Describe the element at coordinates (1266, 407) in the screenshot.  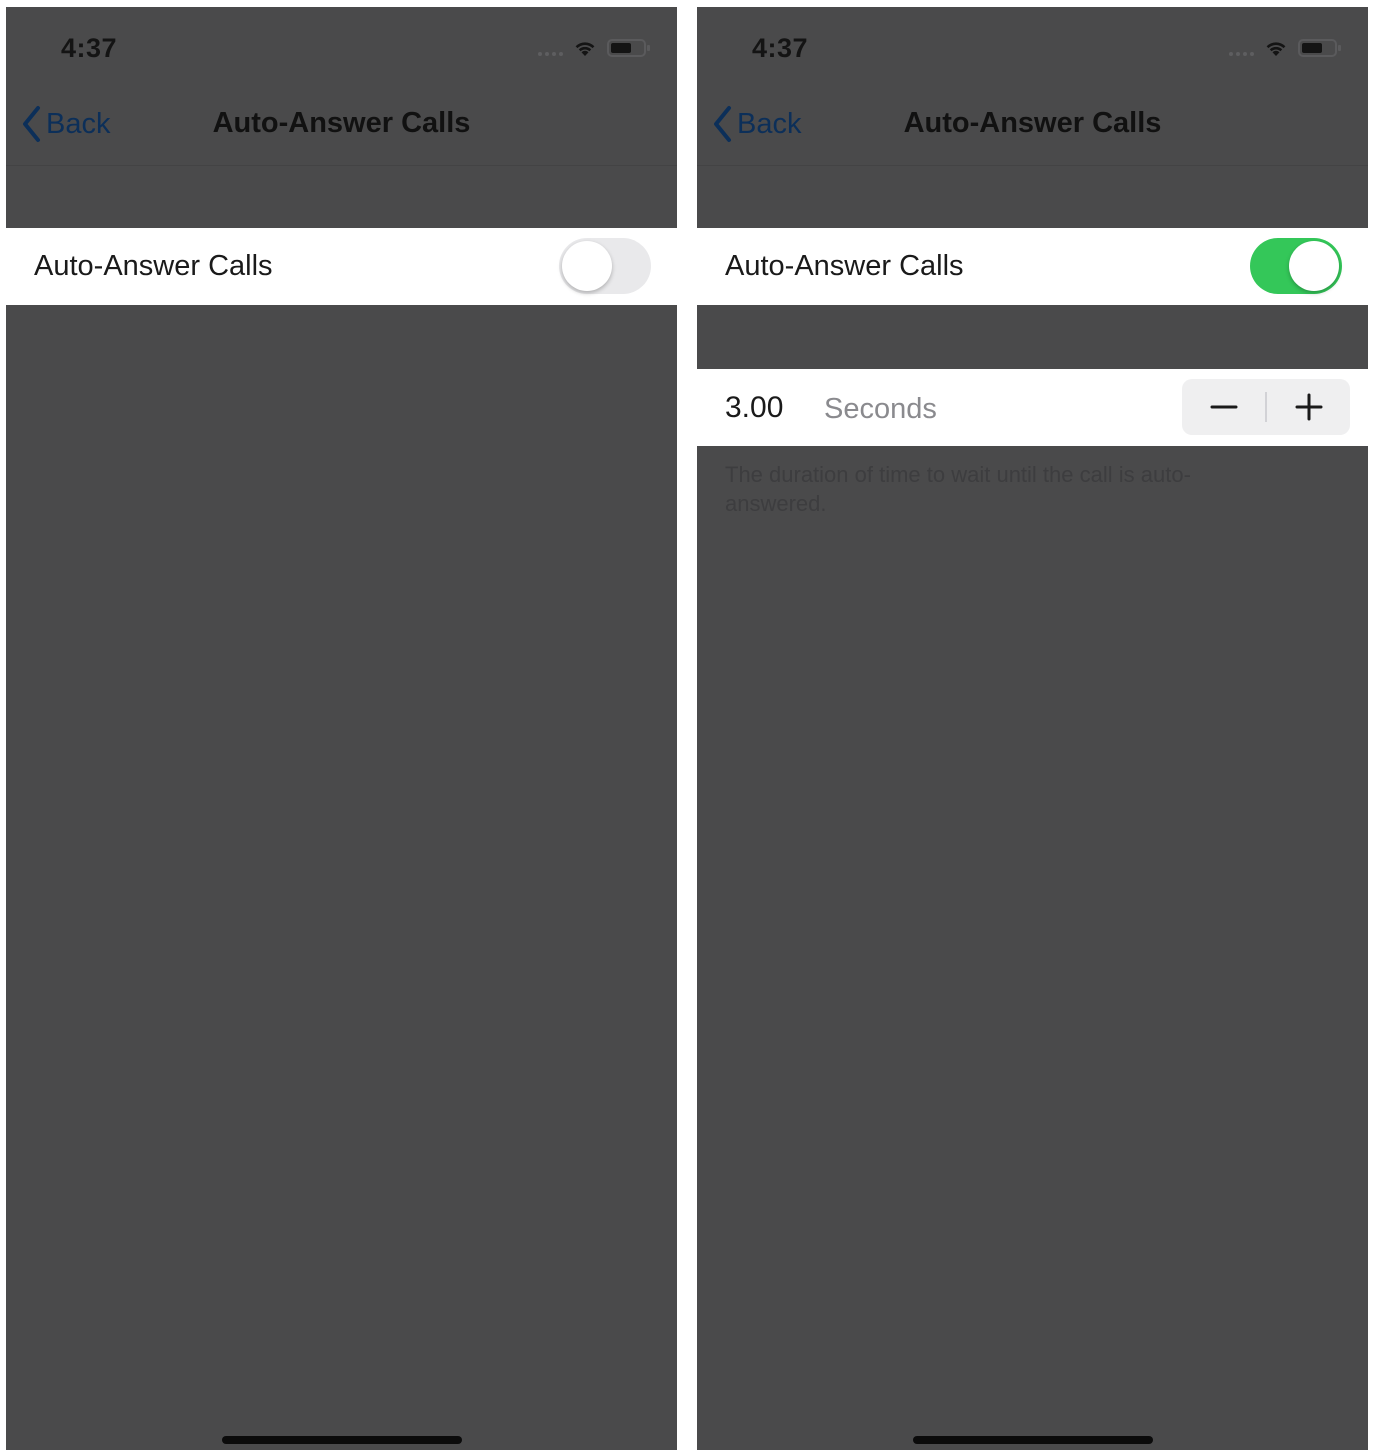
I see `duration-stepper` at that location.